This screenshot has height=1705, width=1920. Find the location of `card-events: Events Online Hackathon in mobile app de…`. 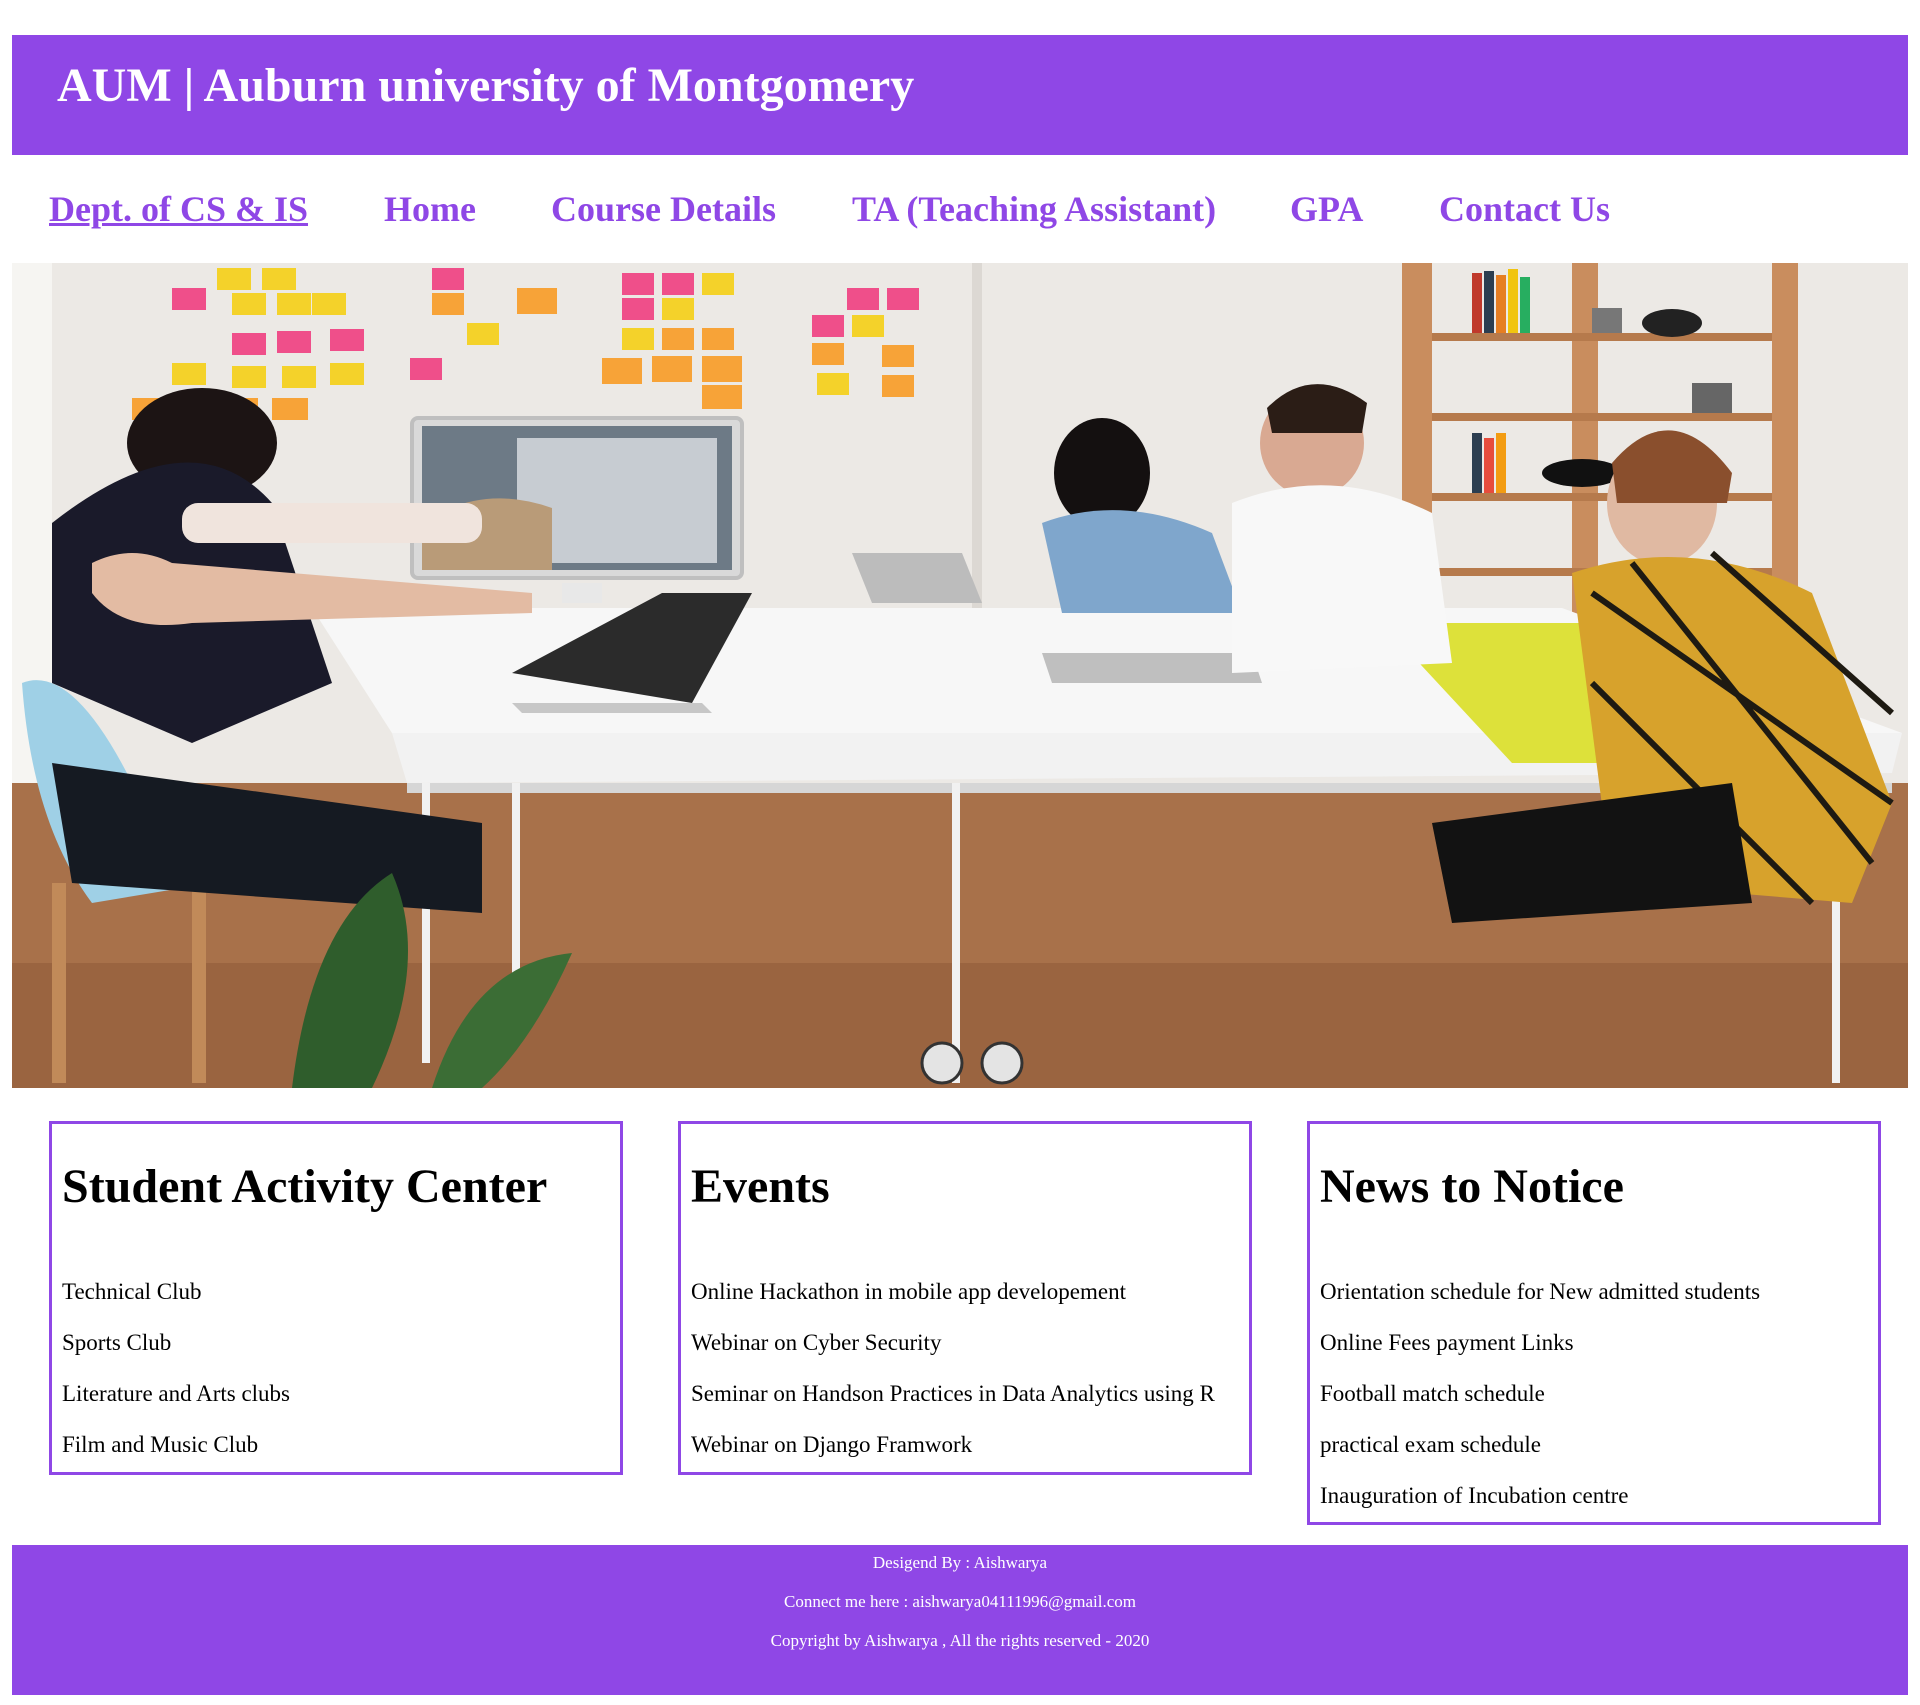

card-events: Events Online Hackathon in mobile app de… is located at coordinates (965, 1298).